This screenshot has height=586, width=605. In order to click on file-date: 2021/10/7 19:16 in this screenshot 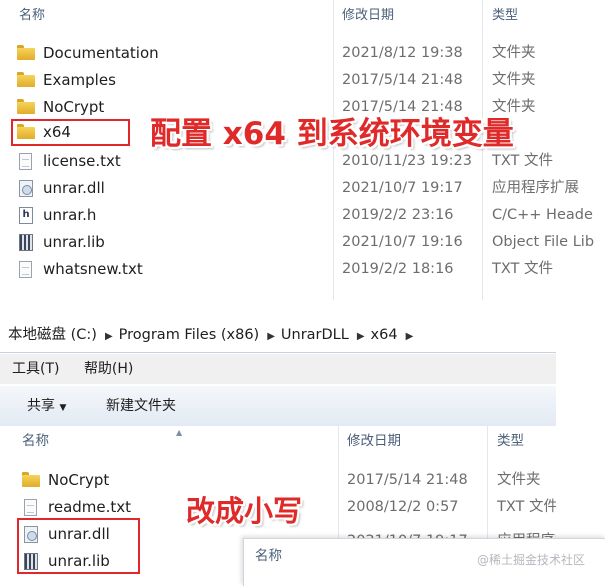, I will do `click(402, 242)`.